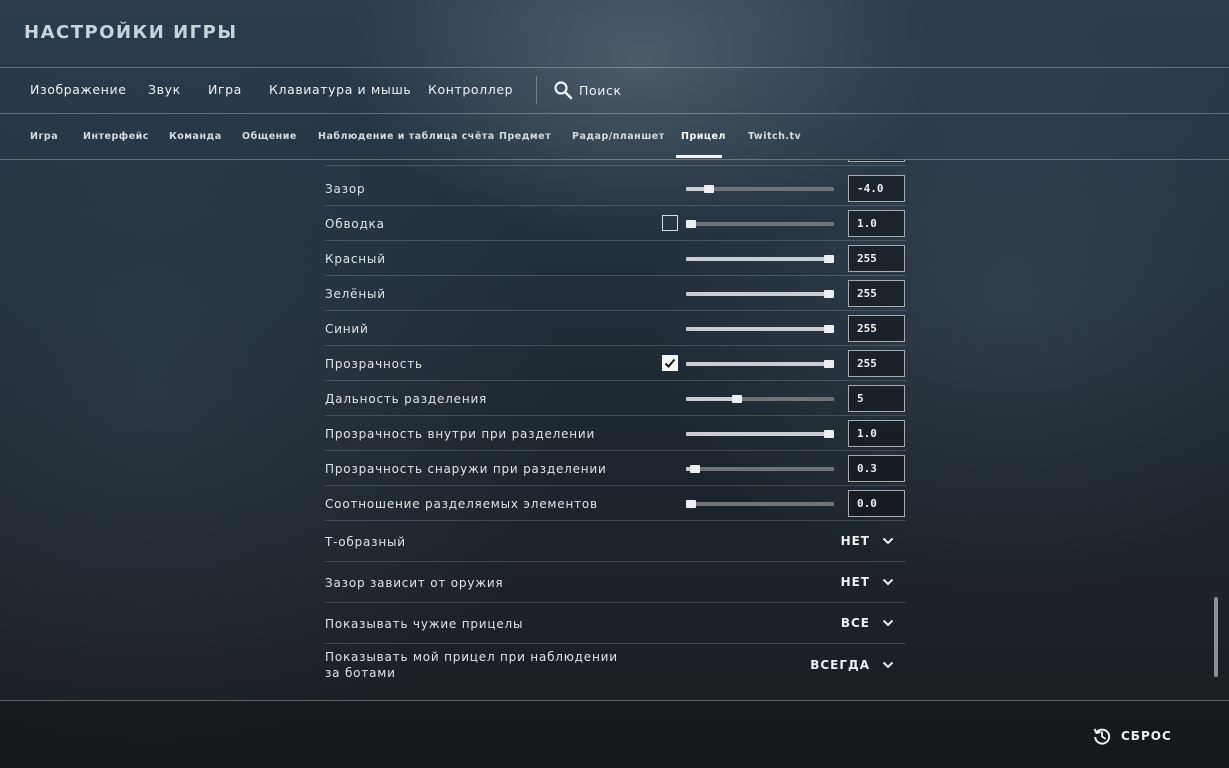 The width and height of the screenshot is (1229, 768). I want to click on checkmark-icon, so click(670, 363).